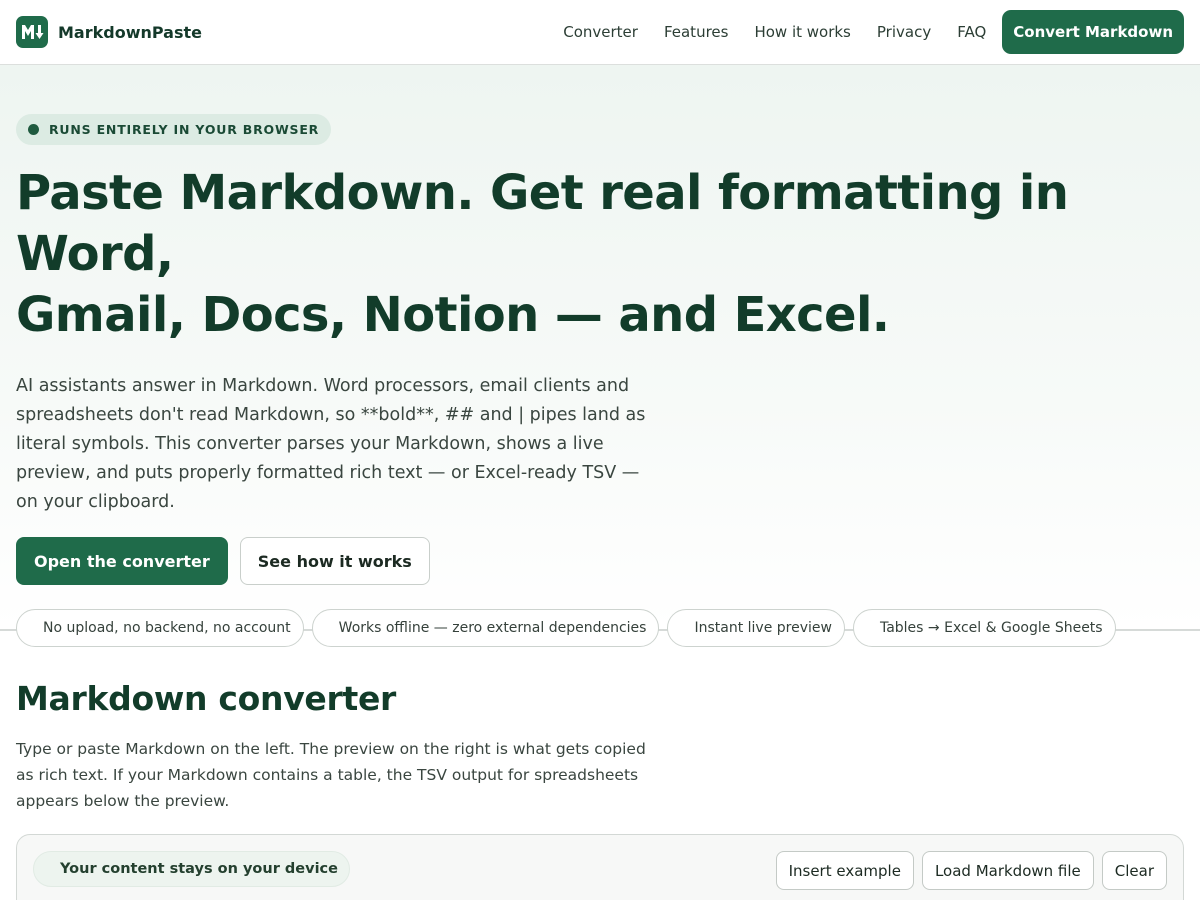 The image size is (1200, 900). Describe the element at coordinates (904, 32) in the screenshot. I see `nav-privacy: Privacy` at that location.